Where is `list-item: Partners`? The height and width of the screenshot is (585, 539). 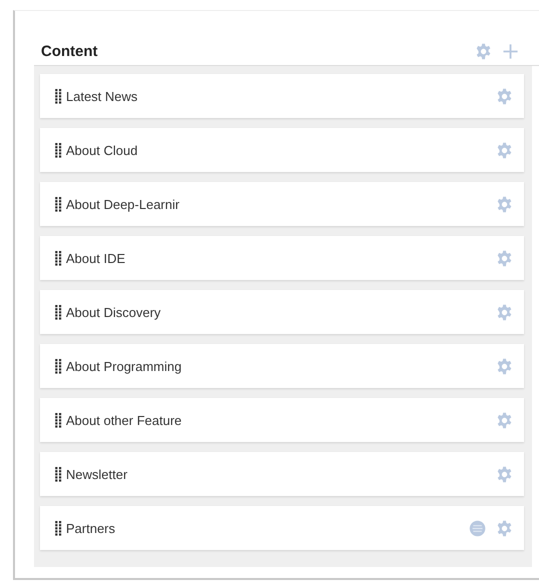
list-item: Partners is located at coordinates (282, 528).